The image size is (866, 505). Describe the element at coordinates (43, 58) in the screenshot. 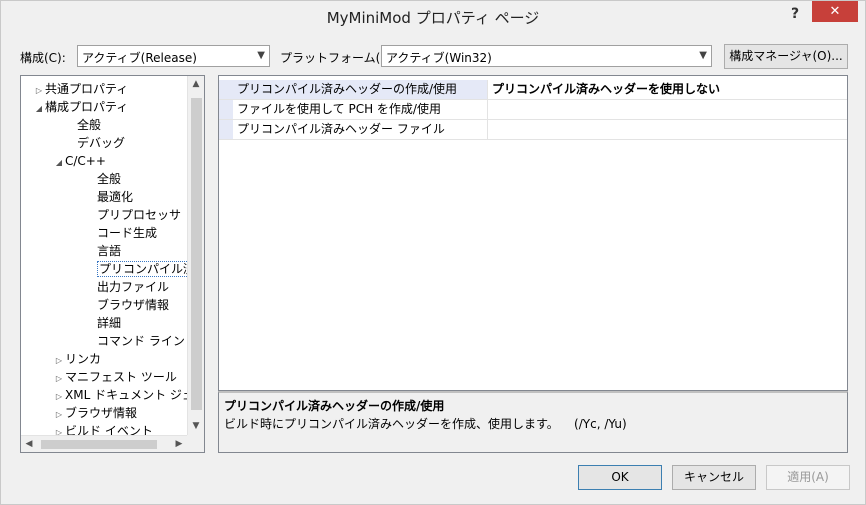

I see `config-label: 構成(C):` at that location.